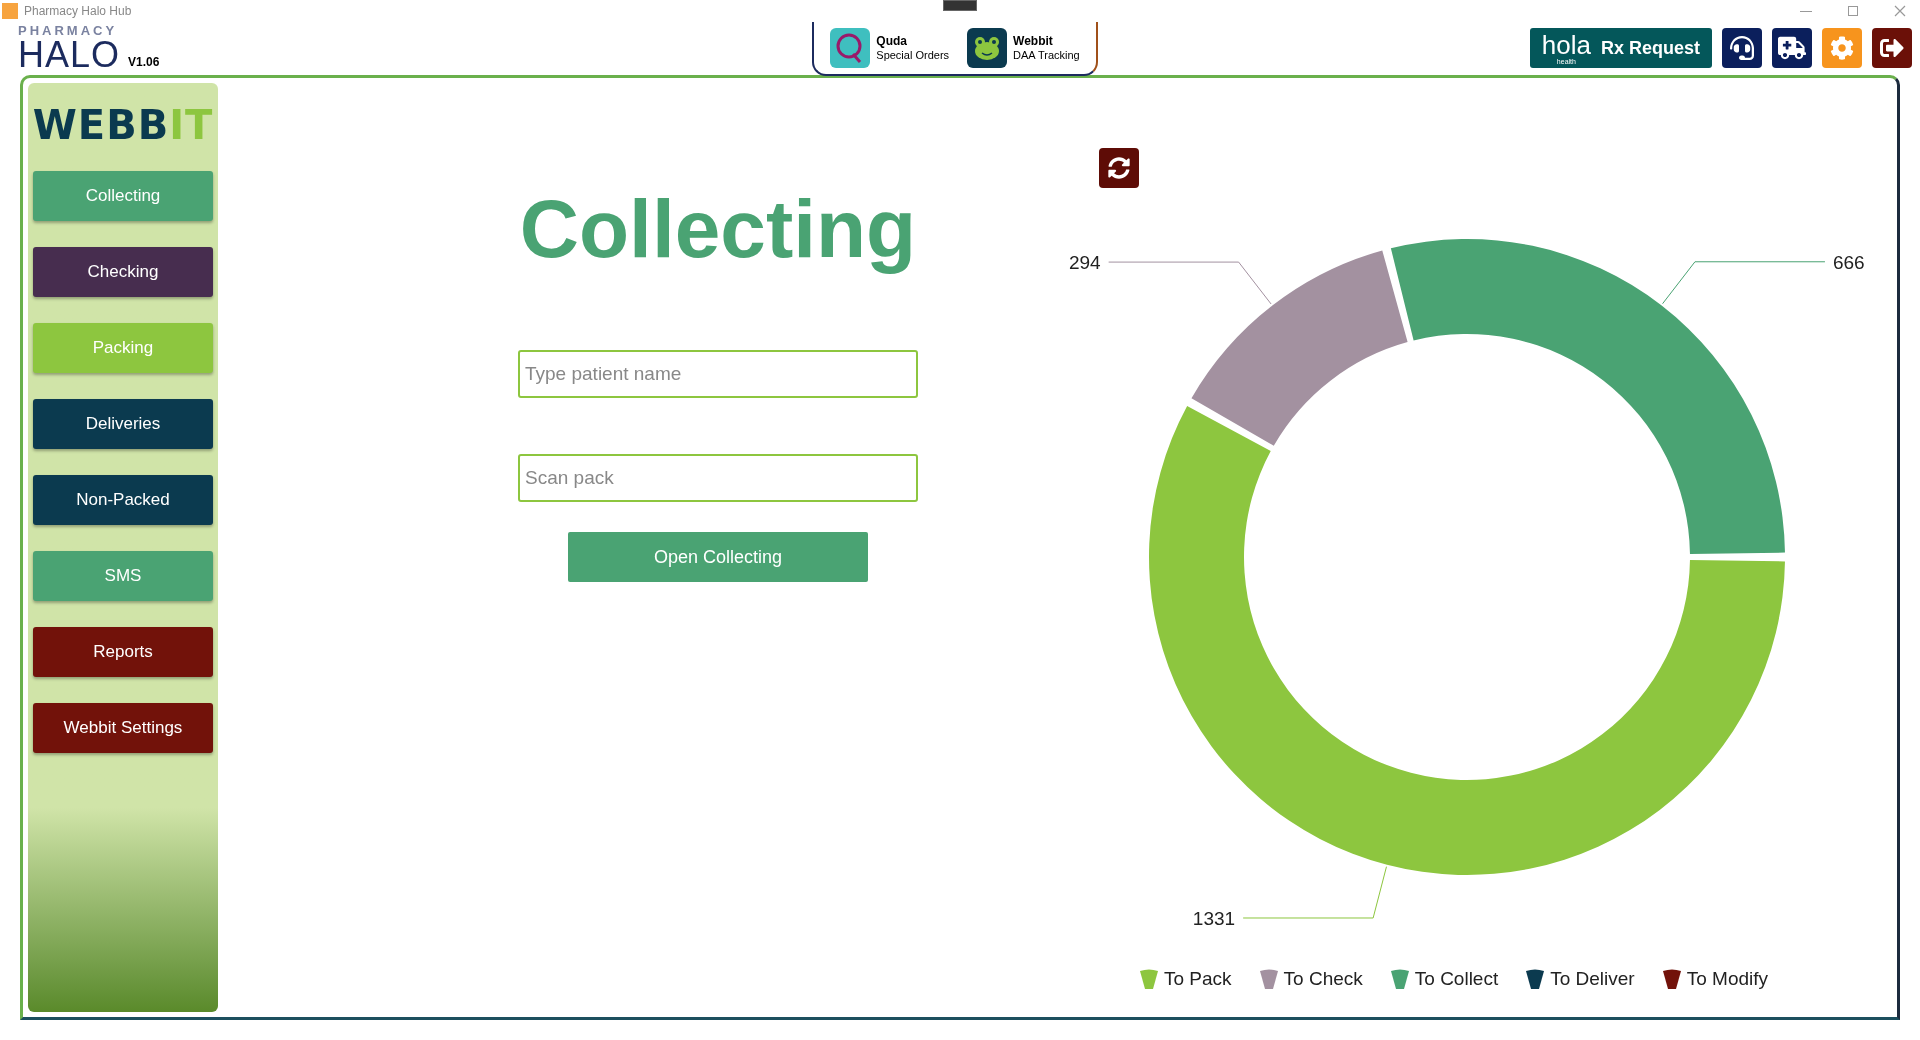 The width and height of the screenshot is (1920, 1040). Describe the element at coordinates (718, 374) in the screenshot. I see `input-field: Type patient name` at that location.